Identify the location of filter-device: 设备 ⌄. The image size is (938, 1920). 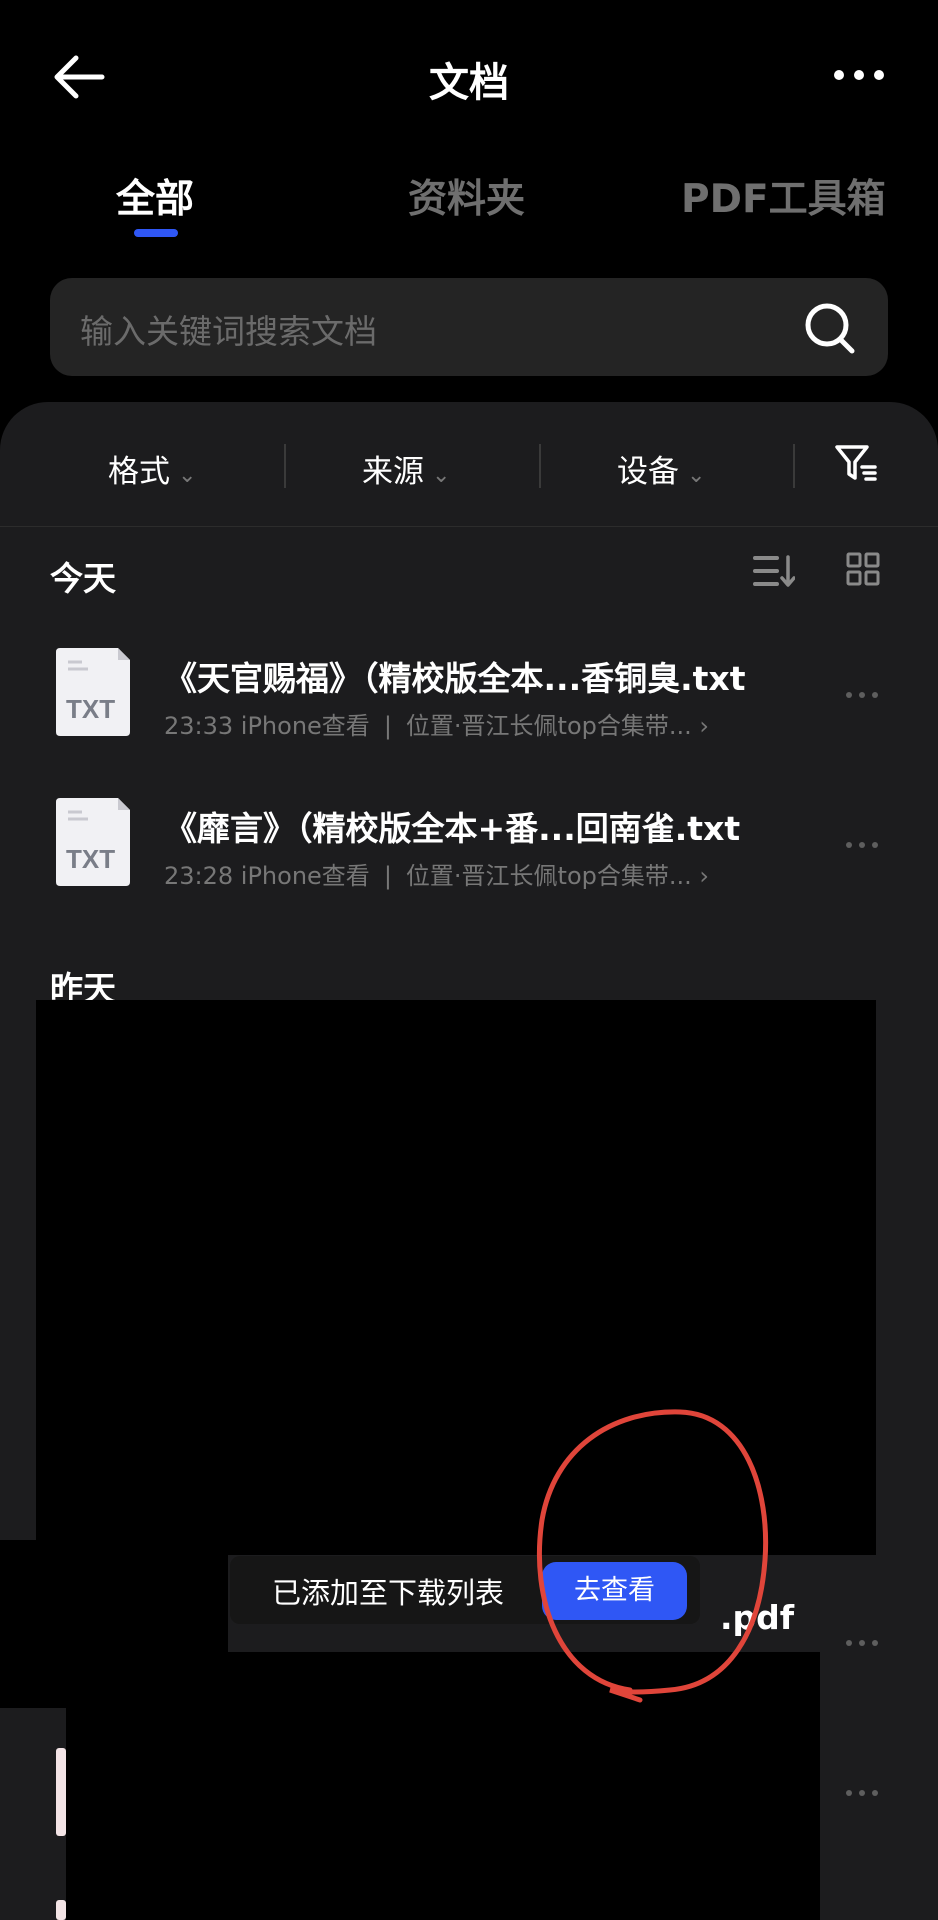
(661, 468).